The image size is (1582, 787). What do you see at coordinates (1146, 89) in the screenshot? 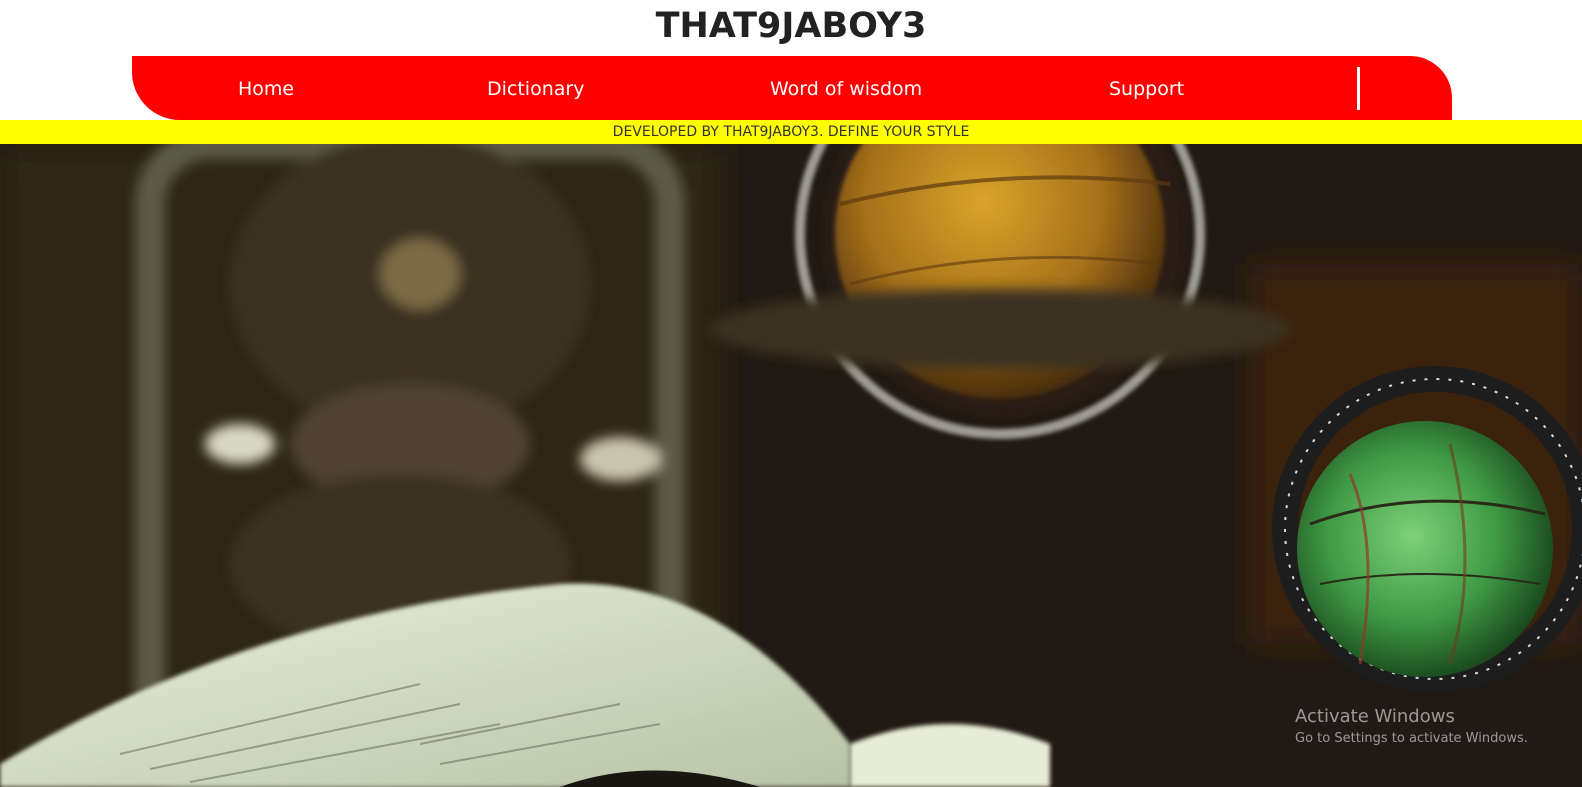
I see `nav-link-support: Support` at bounding box center [1146, 89].